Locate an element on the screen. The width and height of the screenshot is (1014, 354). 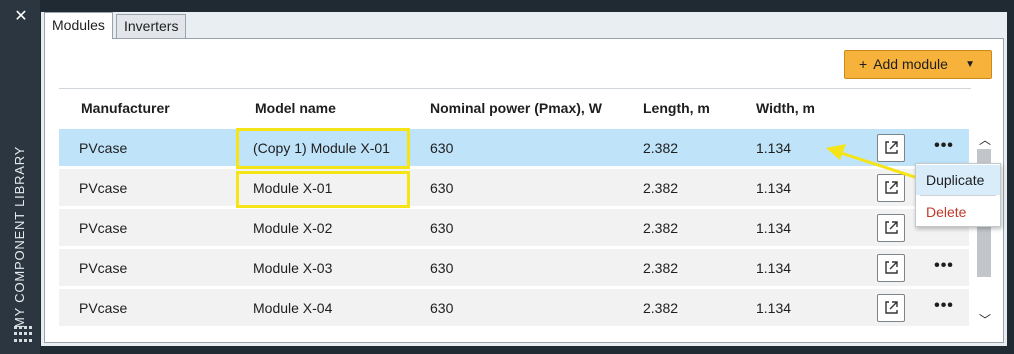
menu-divider is located at coordinates (958, 195).